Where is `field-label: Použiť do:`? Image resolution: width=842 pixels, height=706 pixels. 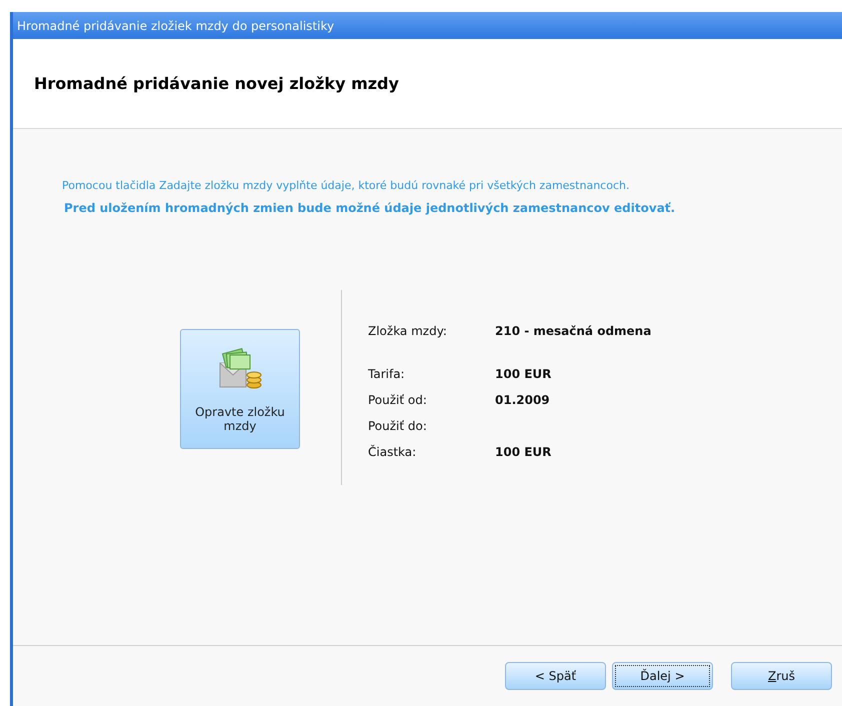
field-label: Použiť do: is located at coordinates (398, 426).